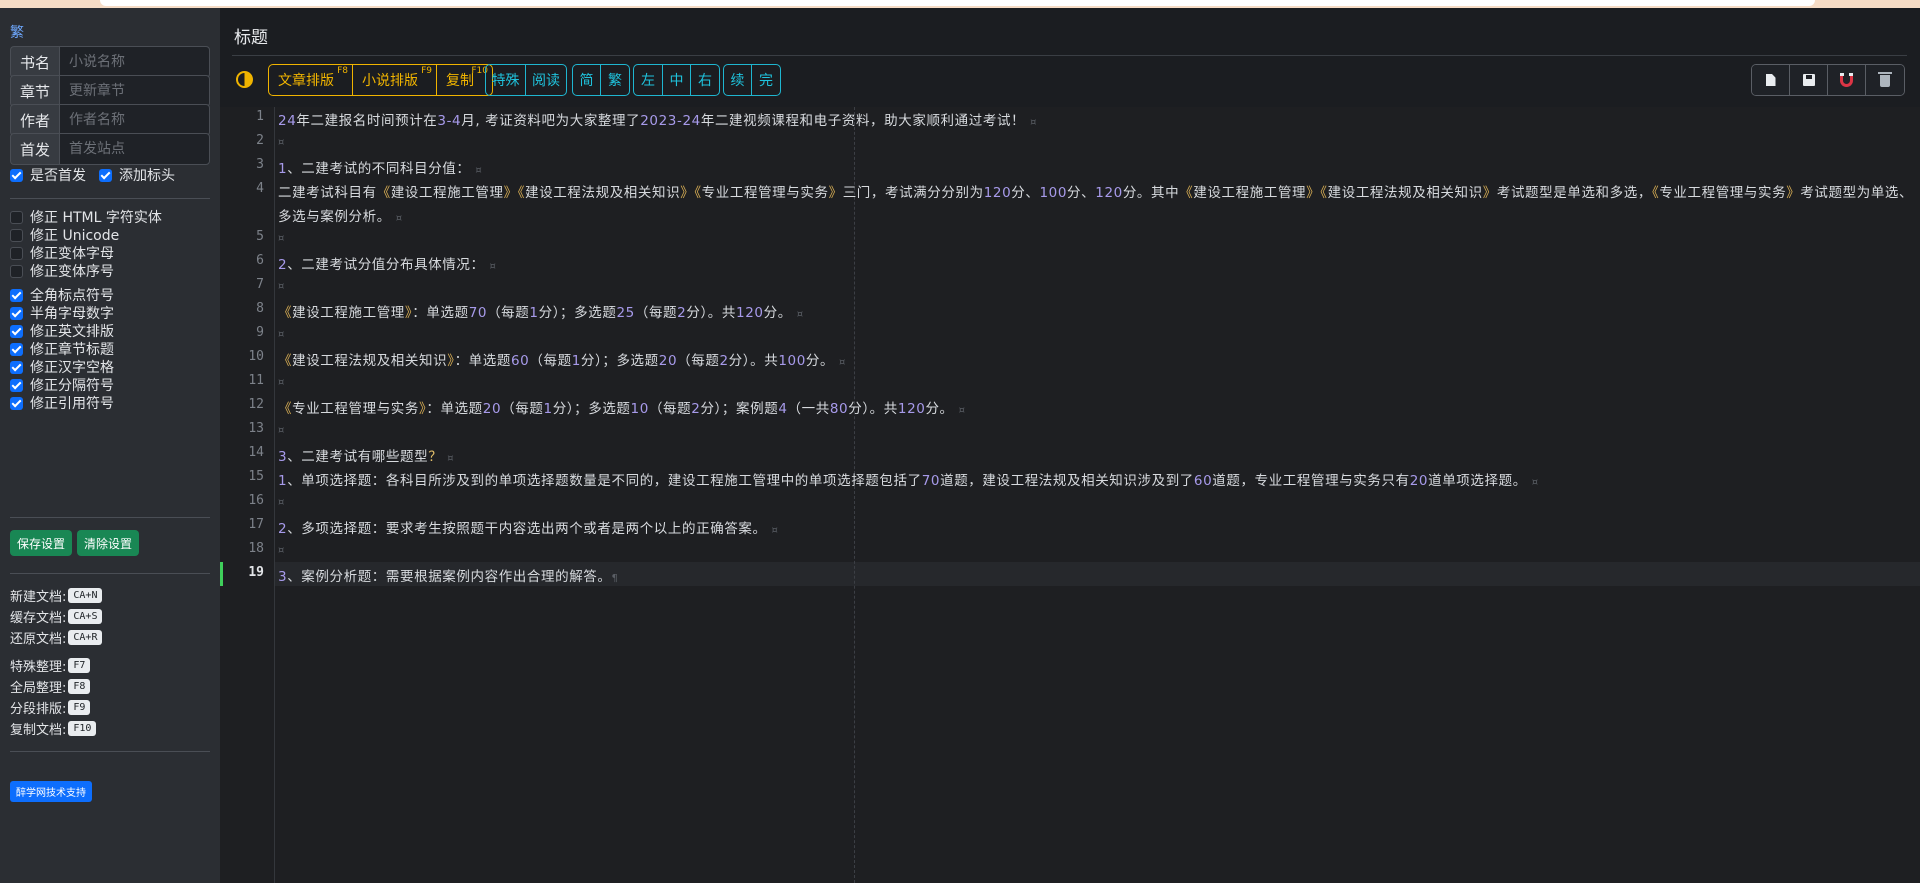 The width and height of the screenshot is (1920, 883). I want to click on clear-settings-button: 清除设置, so click(108, 543).